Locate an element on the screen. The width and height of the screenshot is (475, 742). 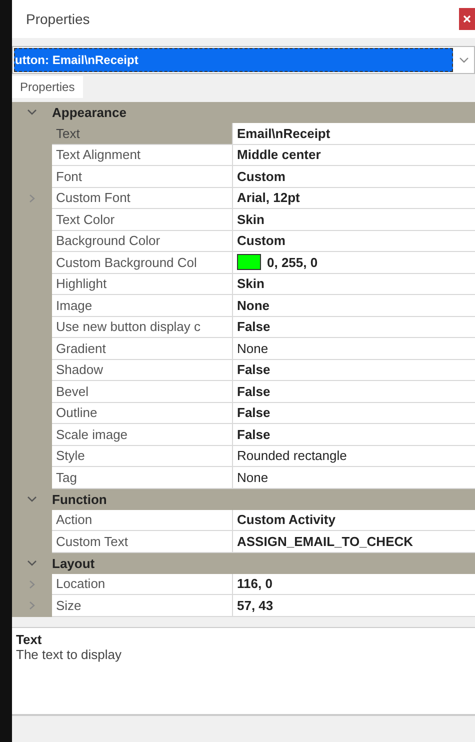
property-name: Scale image is located at coordinates (142, 435).